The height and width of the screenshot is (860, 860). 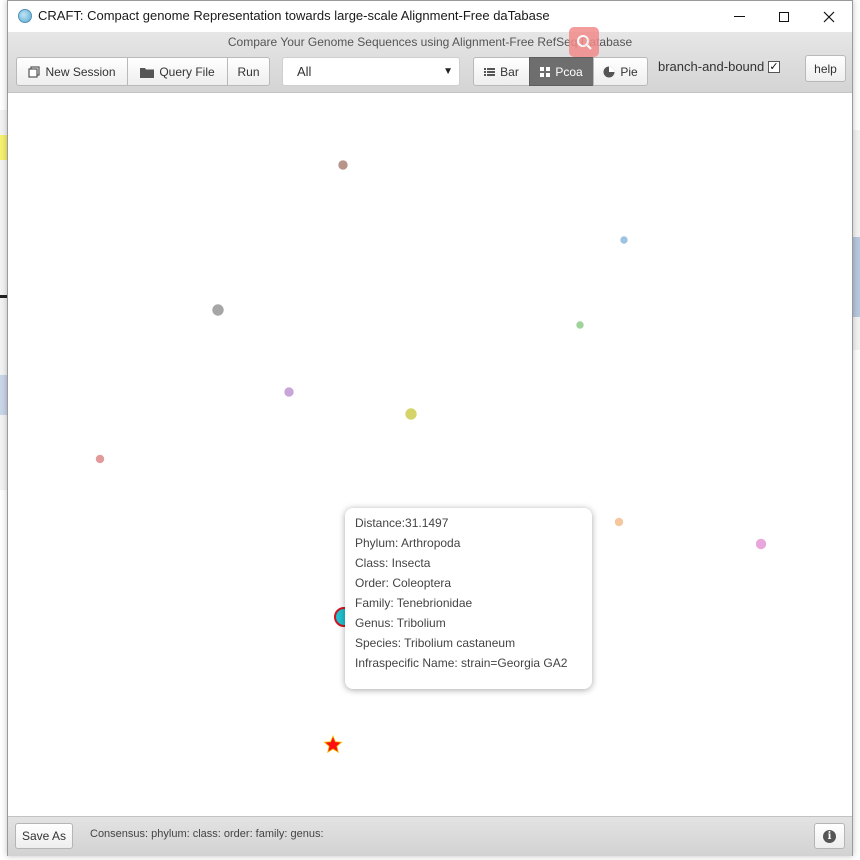 I want to click on maximize-button, so click(x=784, y=16).